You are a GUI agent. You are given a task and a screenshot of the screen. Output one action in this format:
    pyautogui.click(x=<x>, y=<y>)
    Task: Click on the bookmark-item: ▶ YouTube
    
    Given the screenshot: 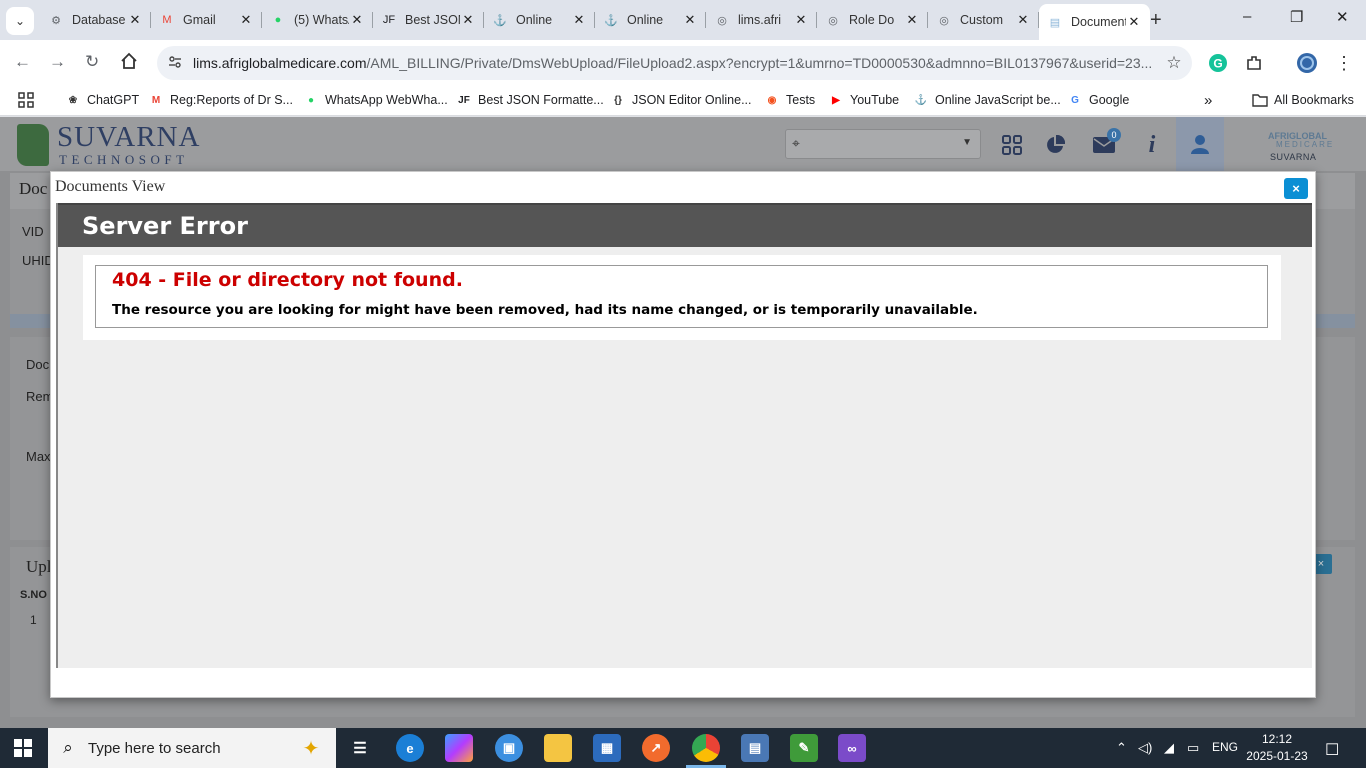 What is the action you would take?
    pyautogui.click(x=863, y=100)
    